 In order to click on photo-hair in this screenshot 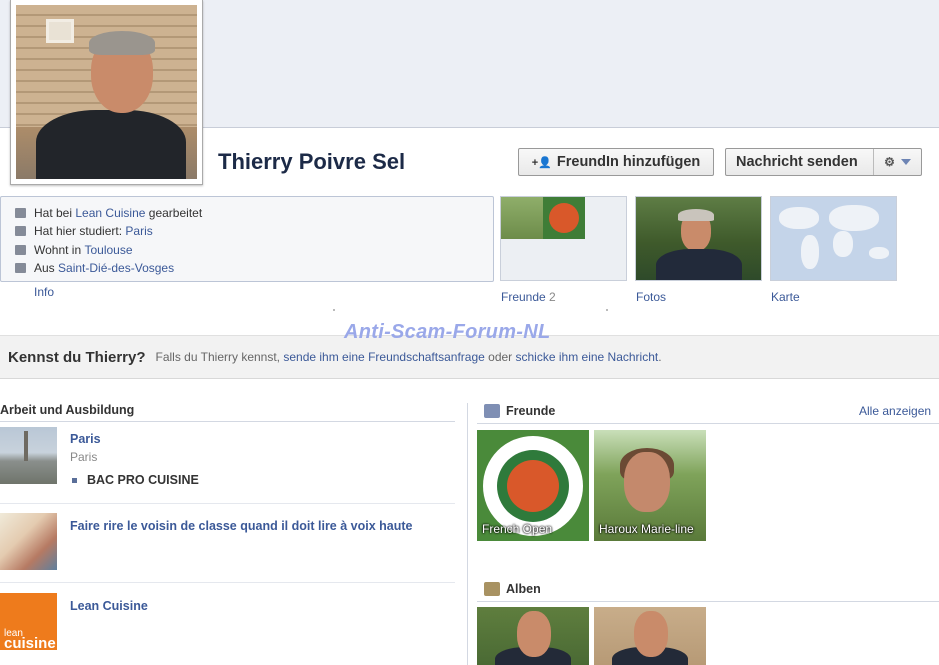, I will do `click(122, 43)`.